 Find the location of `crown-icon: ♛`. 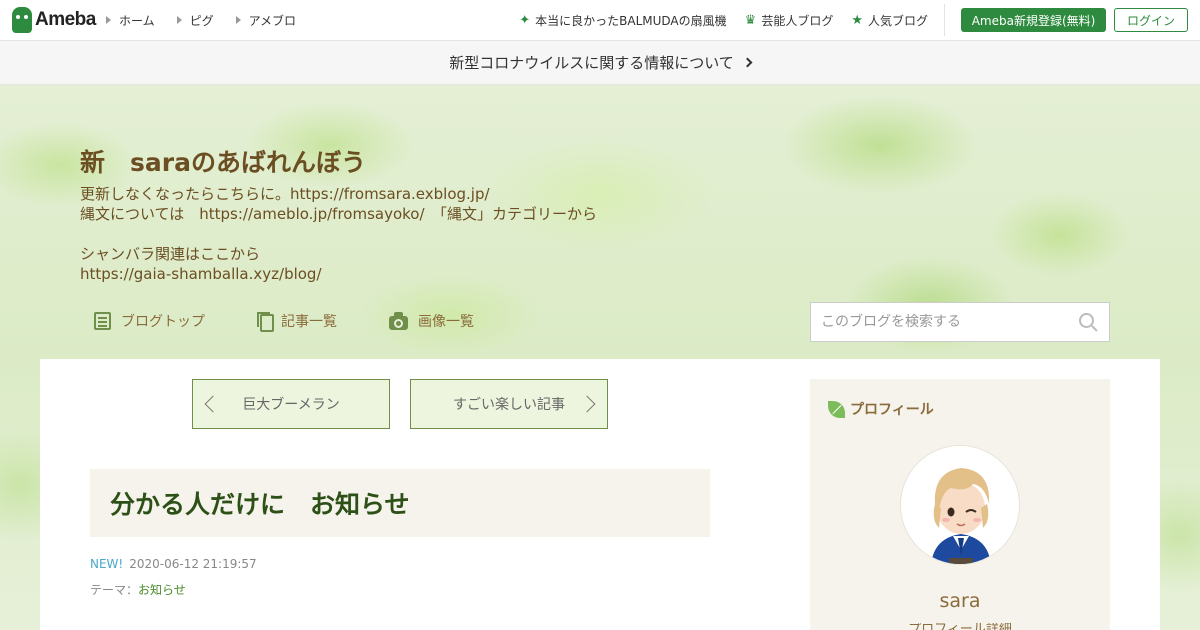

crown-icon: ♛ is located at coordinates (750, 20).